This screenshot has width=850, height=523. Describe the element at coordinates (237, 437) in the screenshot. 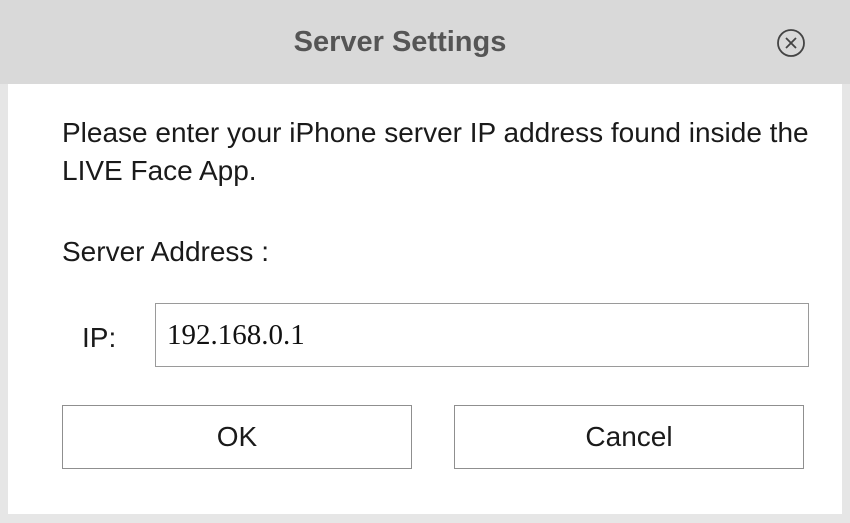

I see `ok-button: OK` at that location.